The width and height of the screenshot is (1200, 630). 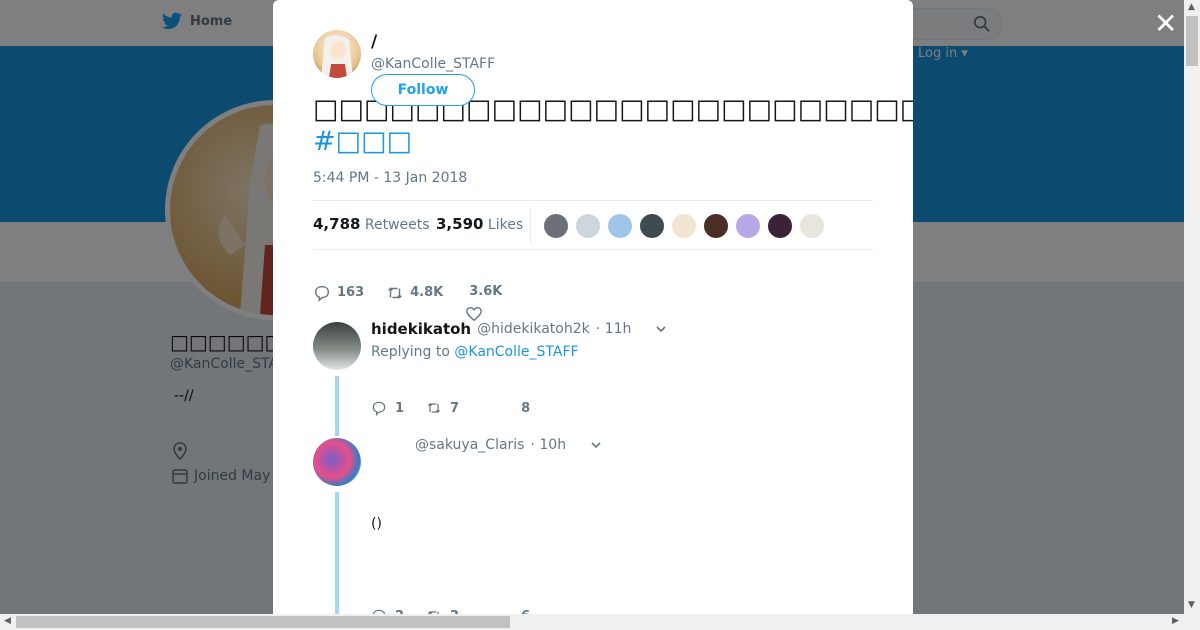 I want to click on scroll-right-arrow: ▶, so click(x=1175, y=621).